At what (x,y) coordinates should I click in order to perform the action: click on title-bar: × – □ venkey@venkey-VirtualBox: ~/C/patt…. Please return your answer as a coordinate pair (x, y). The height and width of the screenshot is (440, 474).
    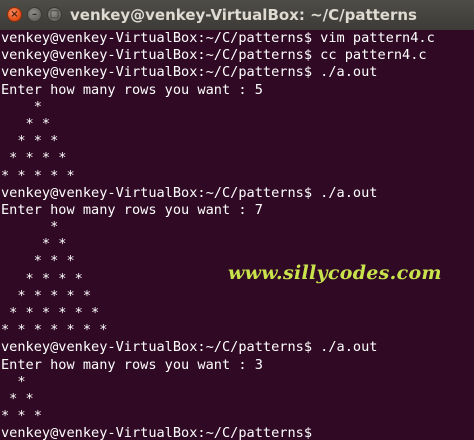
    Looking at the image, I should click on (237, 15).